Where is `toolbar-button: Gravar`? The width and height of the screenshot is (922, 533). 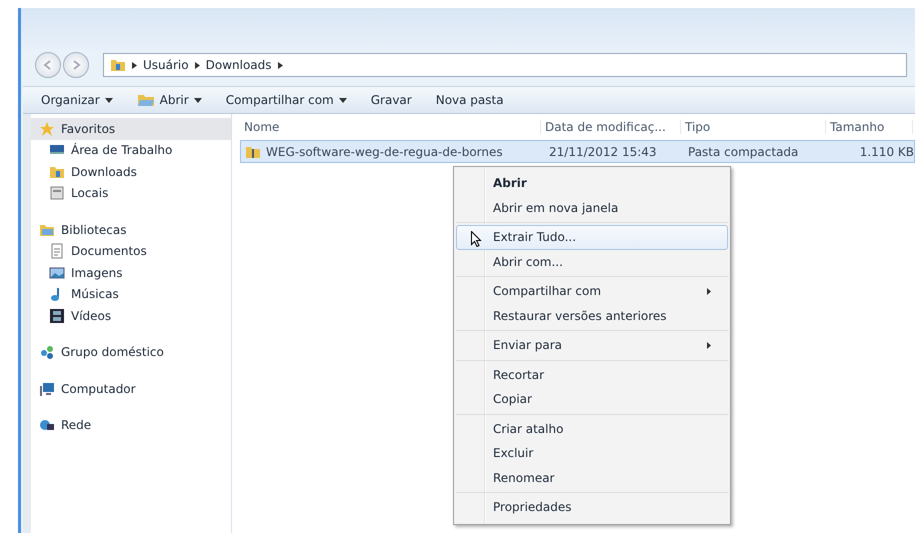
toolbar-button: Gravar is located at coordinates (391, 100).